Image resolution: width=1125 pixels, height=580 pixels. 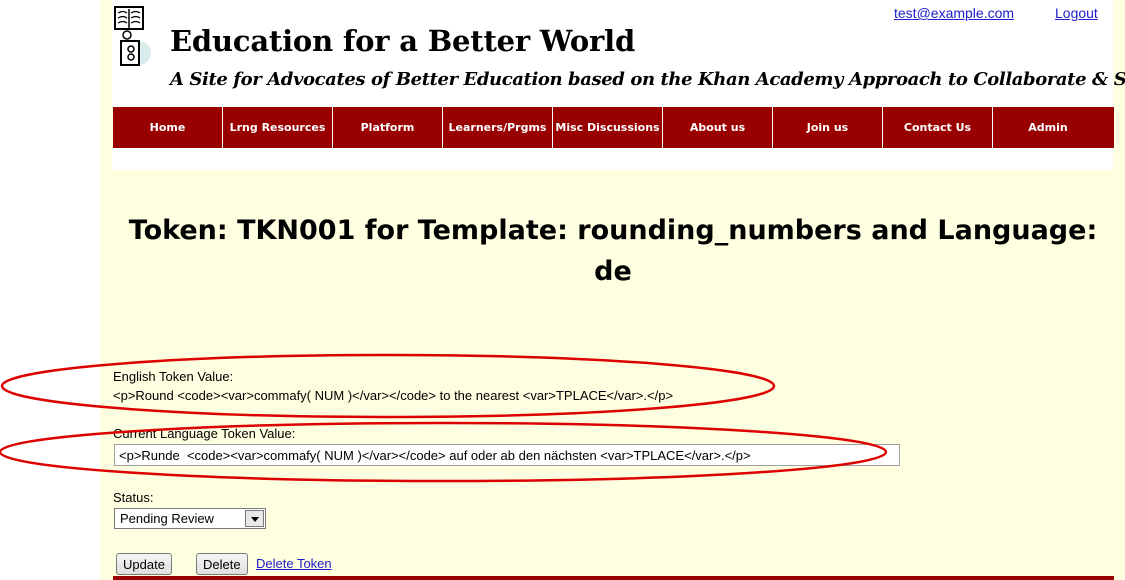 I want to click on current-token-label: Current Language Token Value:, so click(x=204, y=433).